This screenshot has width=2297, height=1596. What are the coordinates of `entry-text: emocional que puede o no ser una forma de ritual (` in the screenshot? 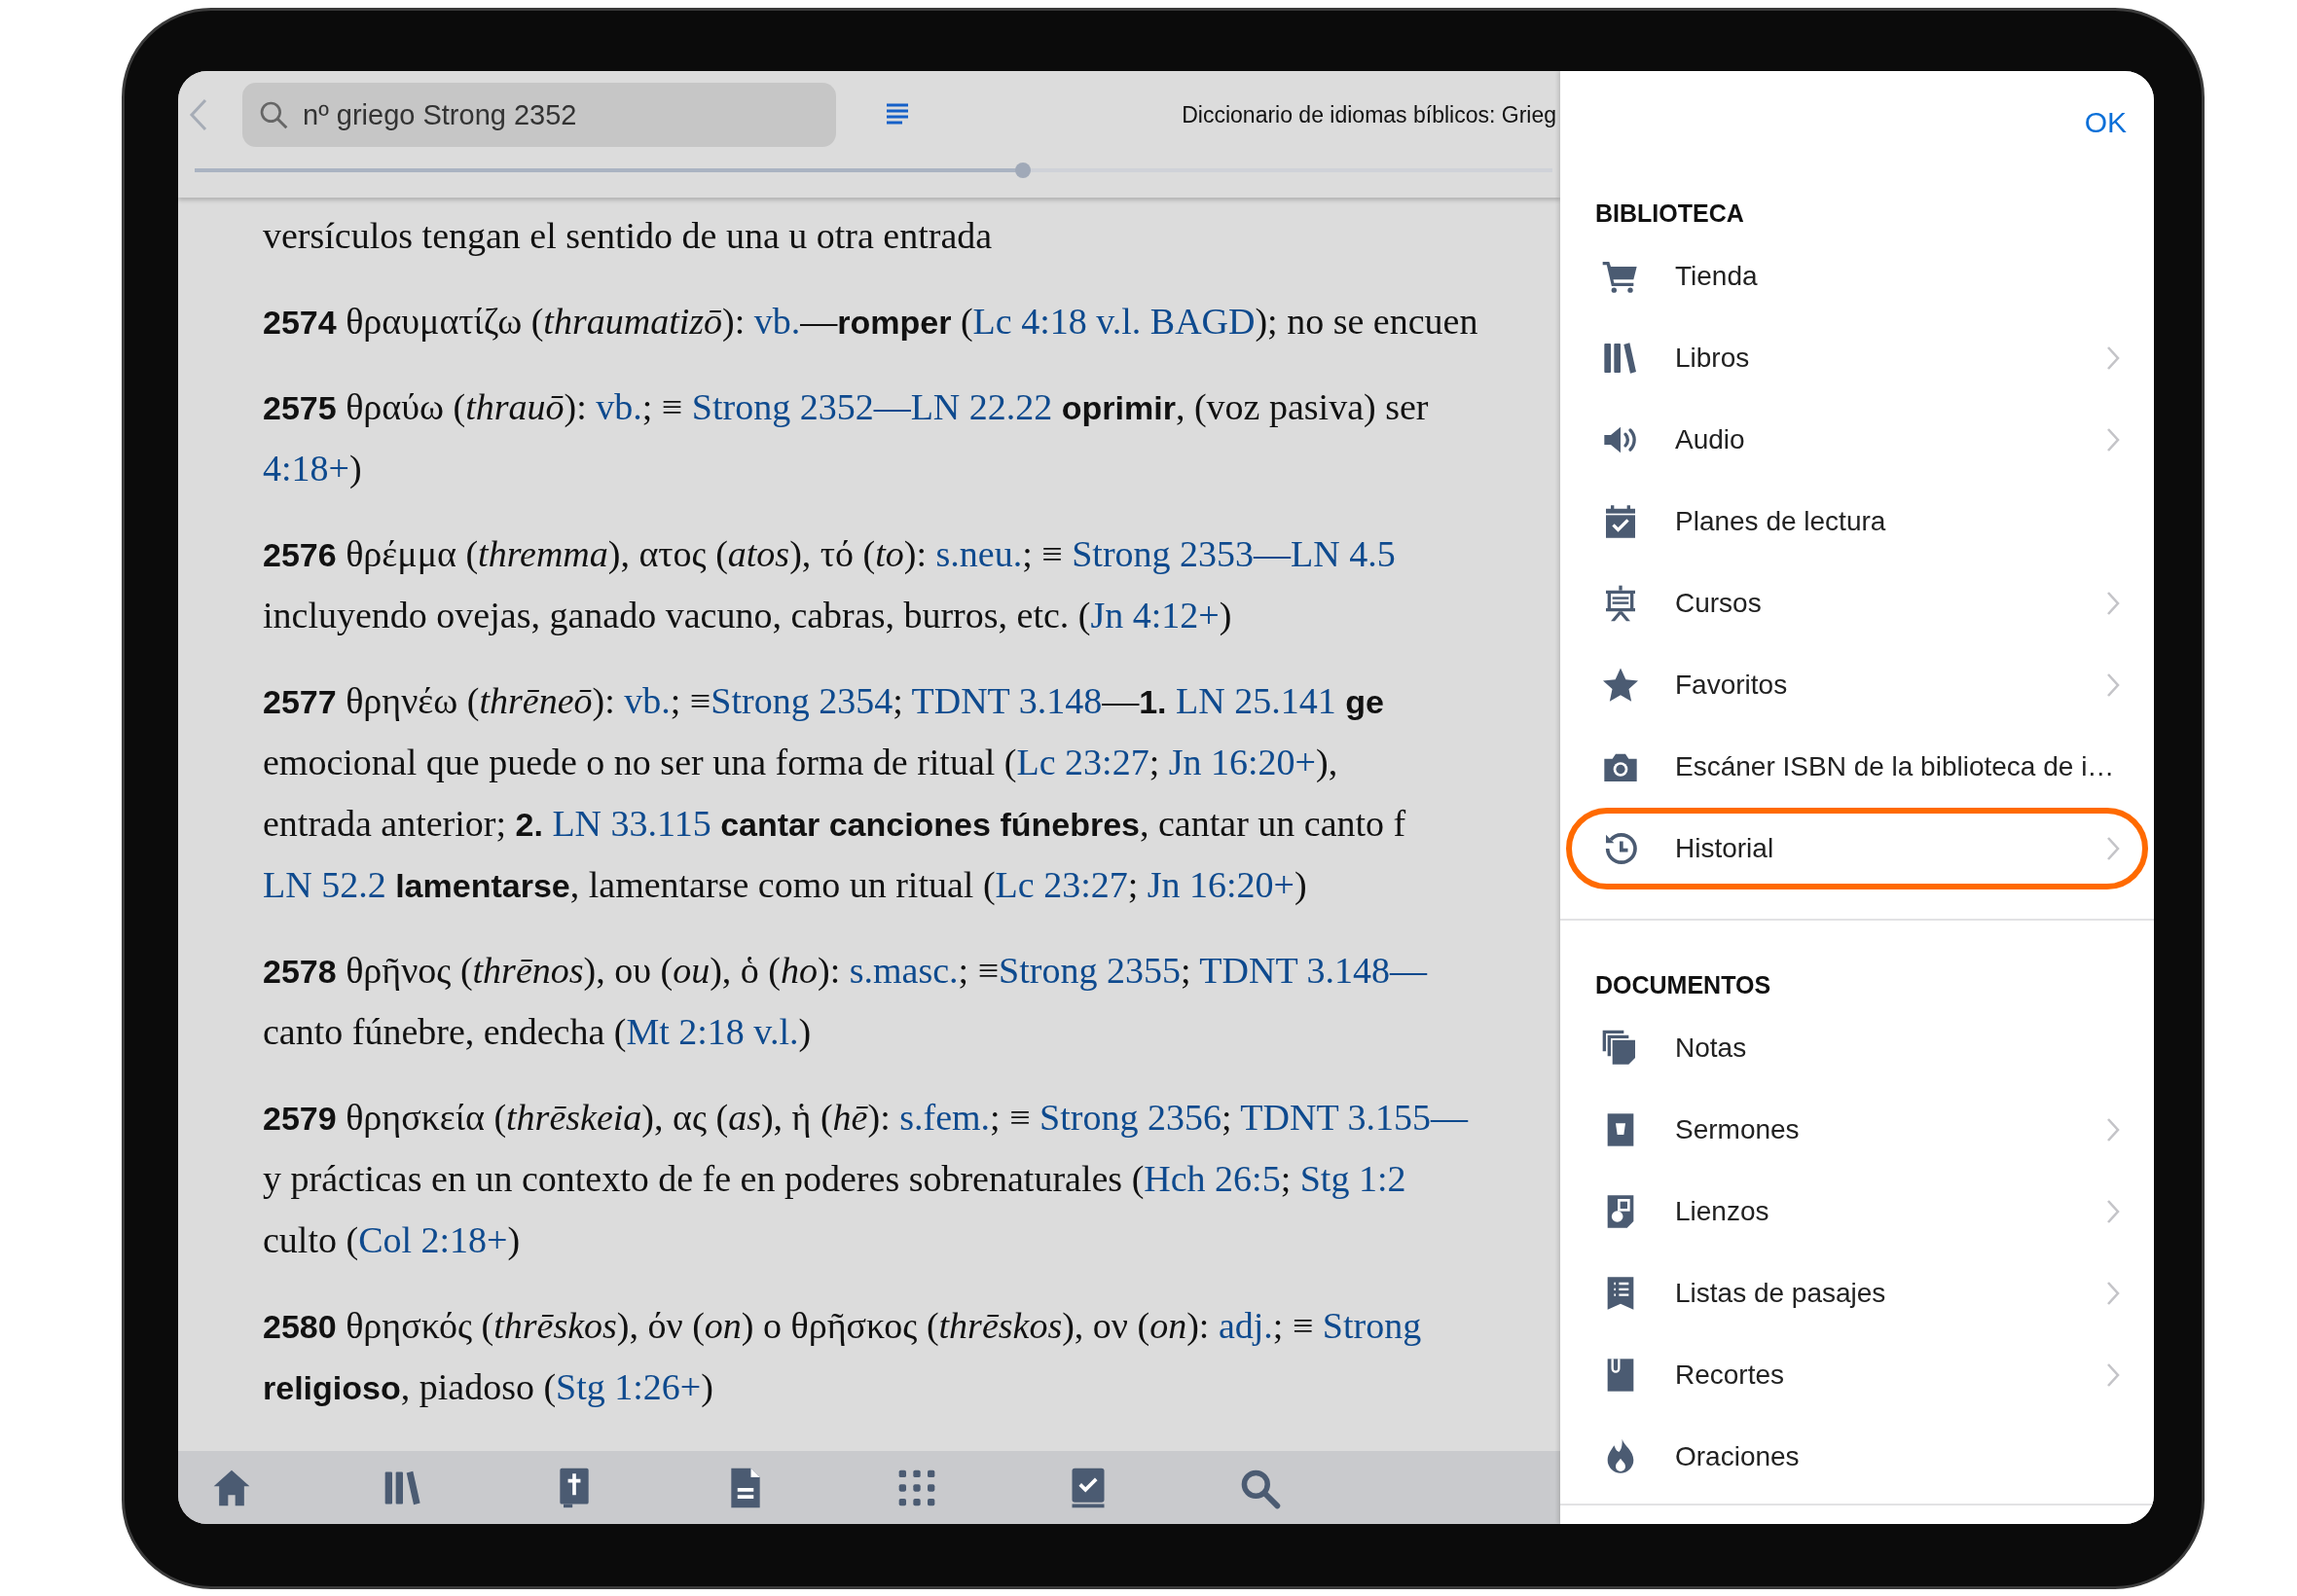 It's located at (640, 762).